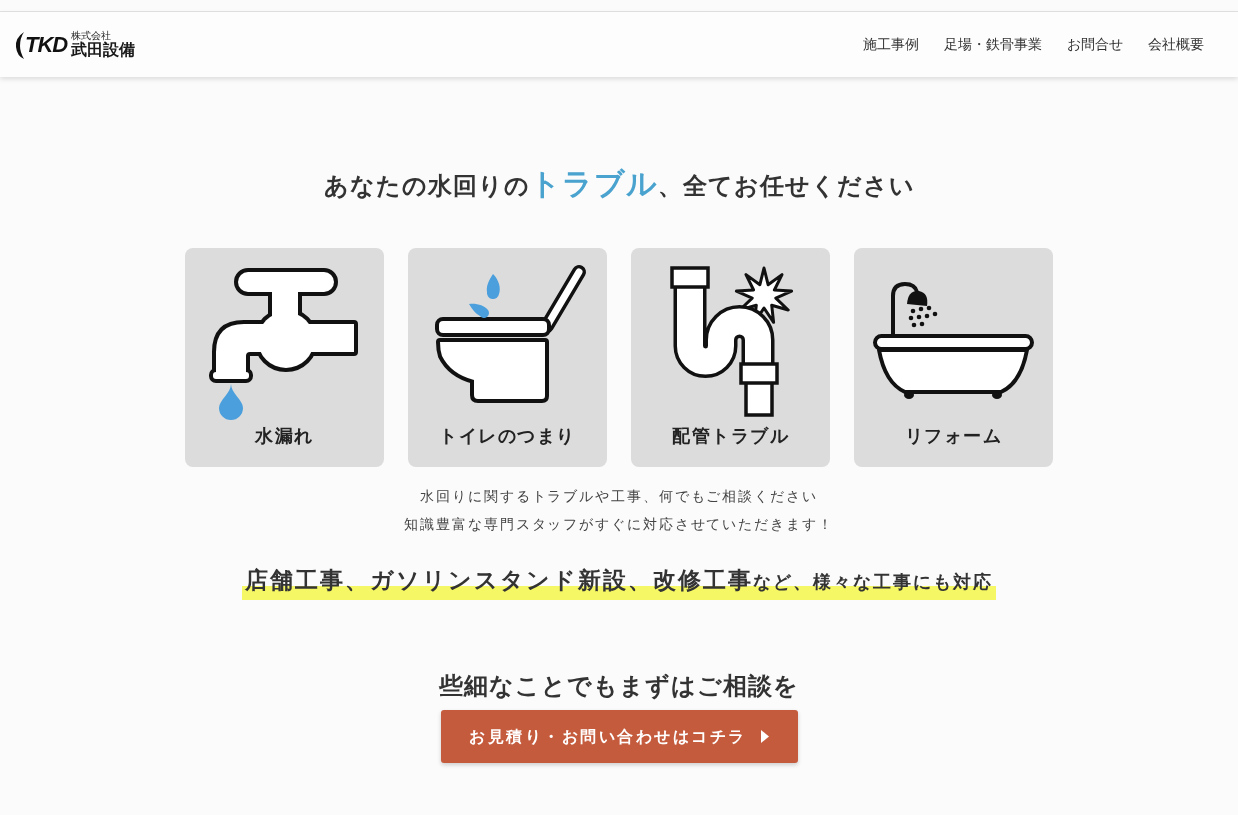 This screenshot has width=1238, height=815. Describe the element at coordinates (284, 436) in the screenshot. I see `service-label: 水漏れ` at that location.